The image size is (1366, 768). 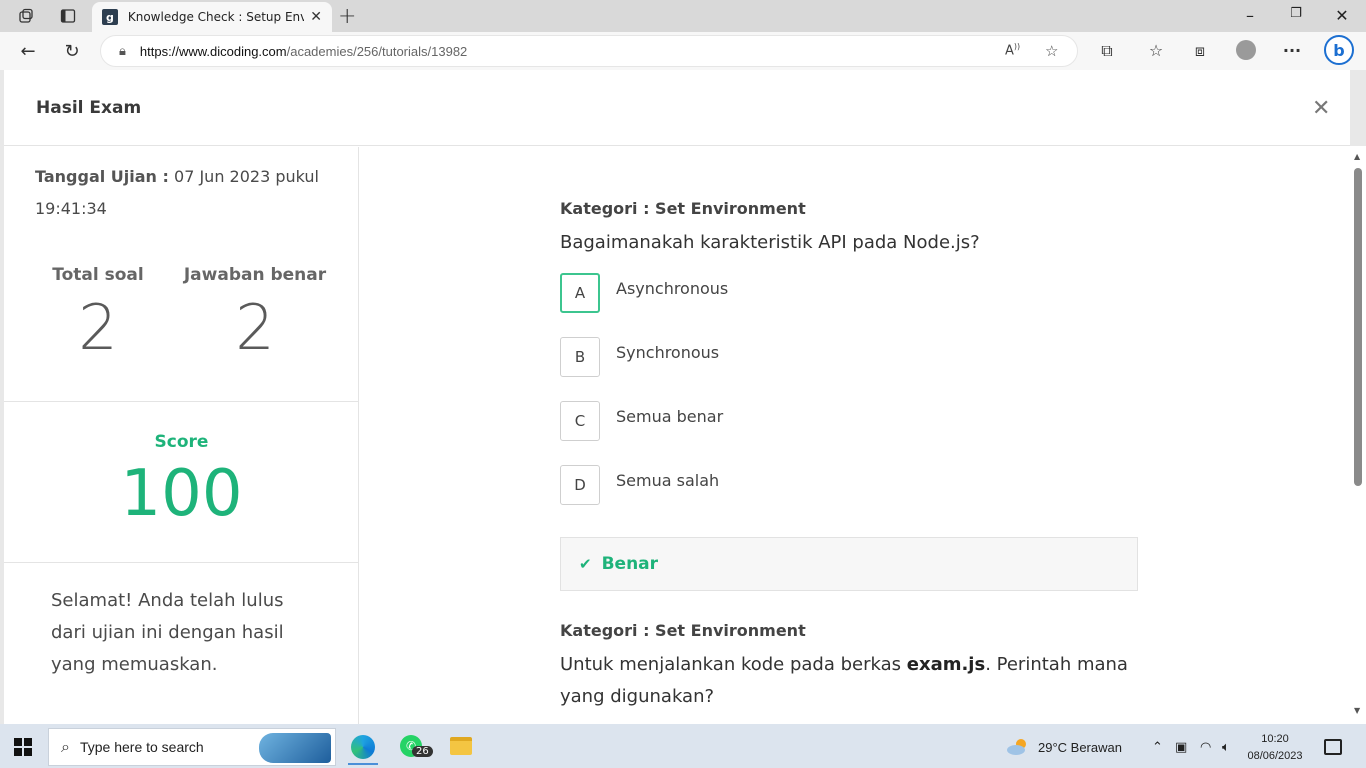 I want to click on window-close-icon: ✕, so click(x=1342, y=15).